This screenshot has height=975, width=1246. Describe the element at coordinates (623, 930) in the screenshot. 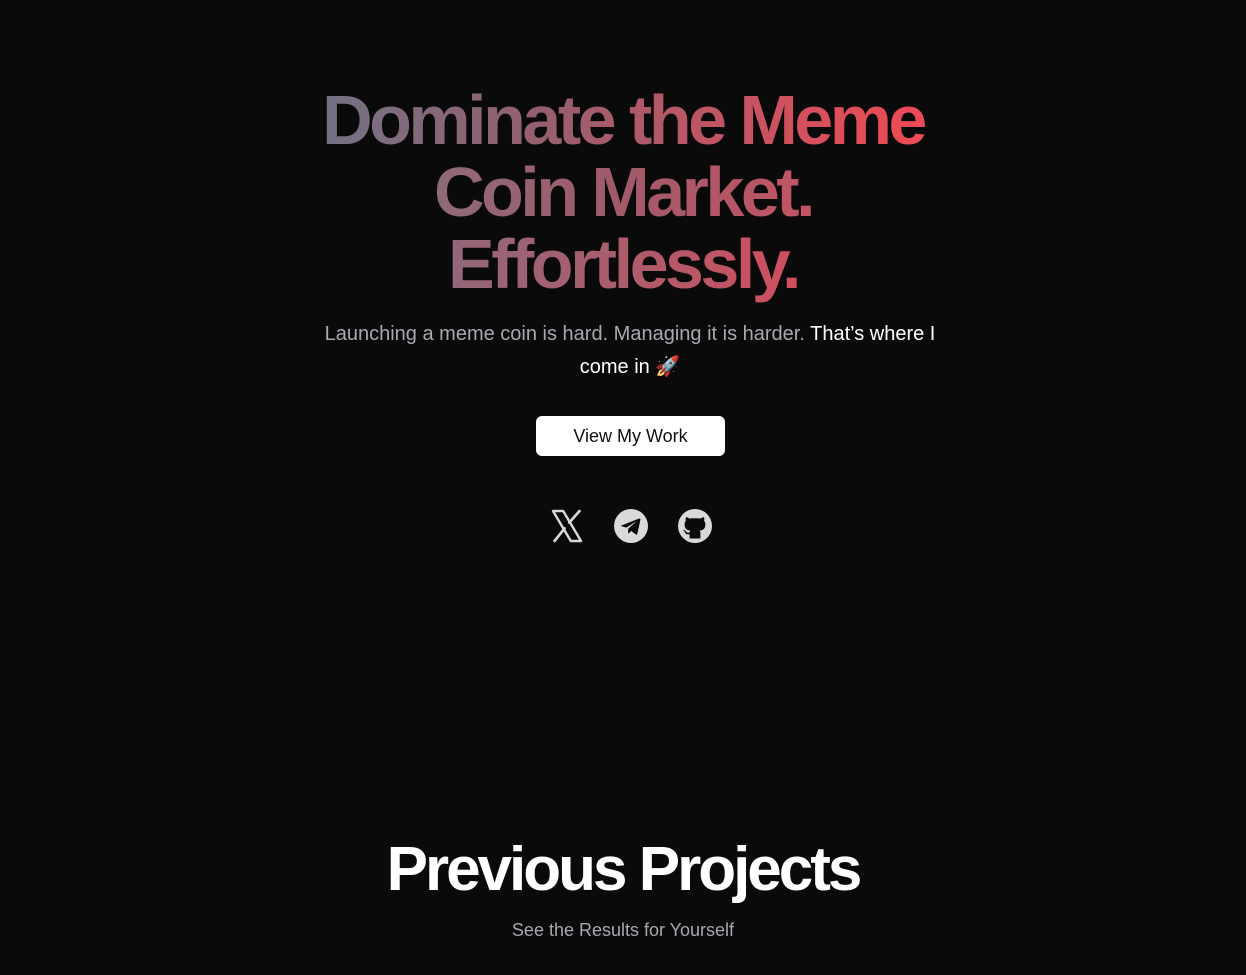

I see `previous-projects-subtitle: See the Results for Yourself` at that location.